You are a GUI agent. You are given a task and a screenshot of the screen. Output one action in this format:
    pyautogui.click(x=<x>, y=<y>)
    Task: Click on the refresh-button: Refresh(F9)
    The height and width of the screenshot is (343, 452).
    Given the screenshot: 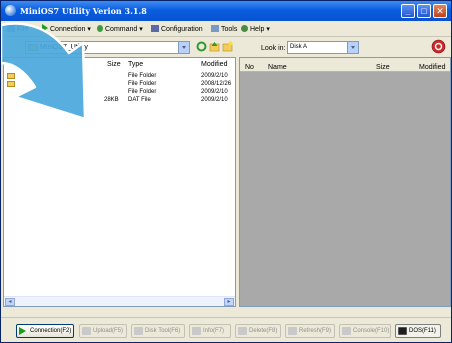 What is the action you would take?
    pyautogui.click(x=310, y=331)
    